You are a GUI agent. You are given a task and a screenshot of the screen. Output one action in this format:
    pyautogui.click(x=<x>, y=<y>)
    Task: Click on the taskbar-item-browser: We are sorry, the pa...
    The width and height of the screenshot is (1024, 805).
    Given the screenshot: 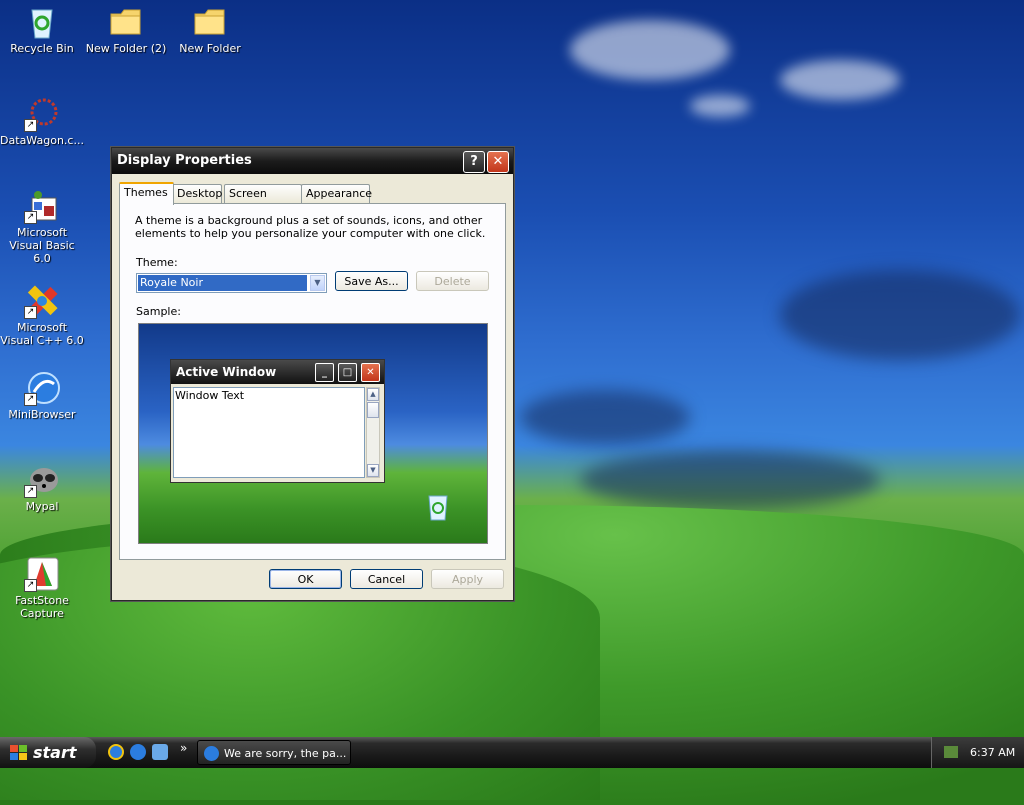 What is the action you would take?
    pyautogui.click(x=274, y=752)
    